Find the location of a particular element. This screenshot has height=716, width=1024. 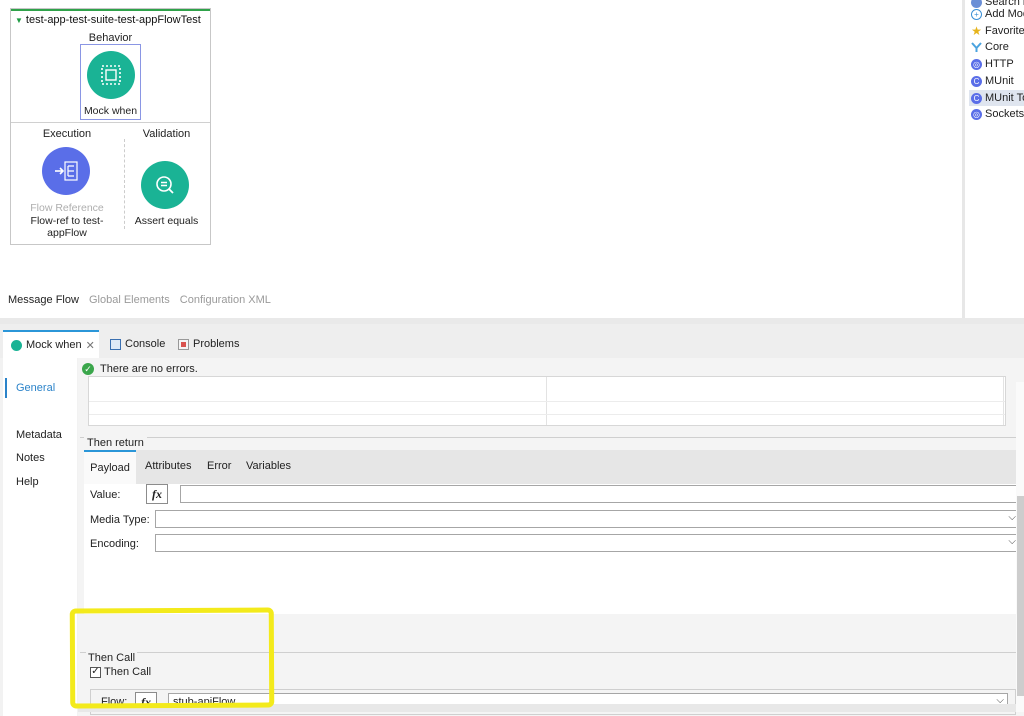

flow-reference-icon is located at coordinates (66, 171).